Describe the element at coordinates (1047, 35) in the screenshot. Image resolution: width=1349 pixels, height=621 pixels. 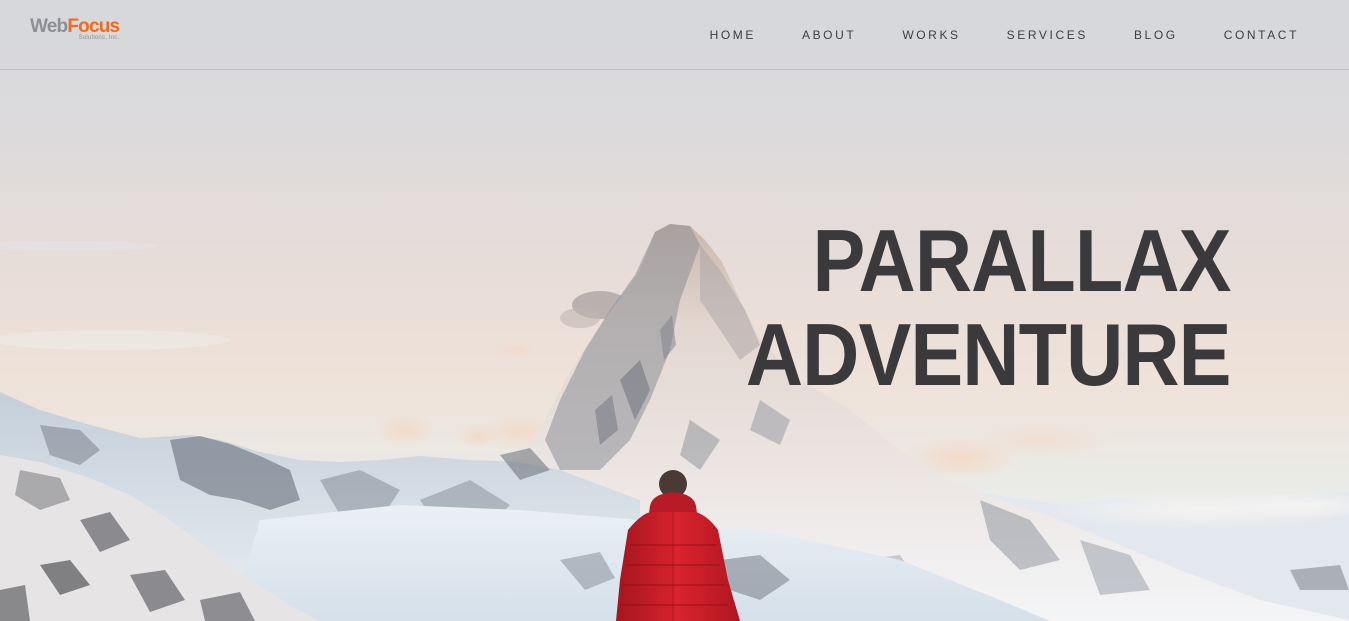
I see `nav-services: SERVICES` at that location.